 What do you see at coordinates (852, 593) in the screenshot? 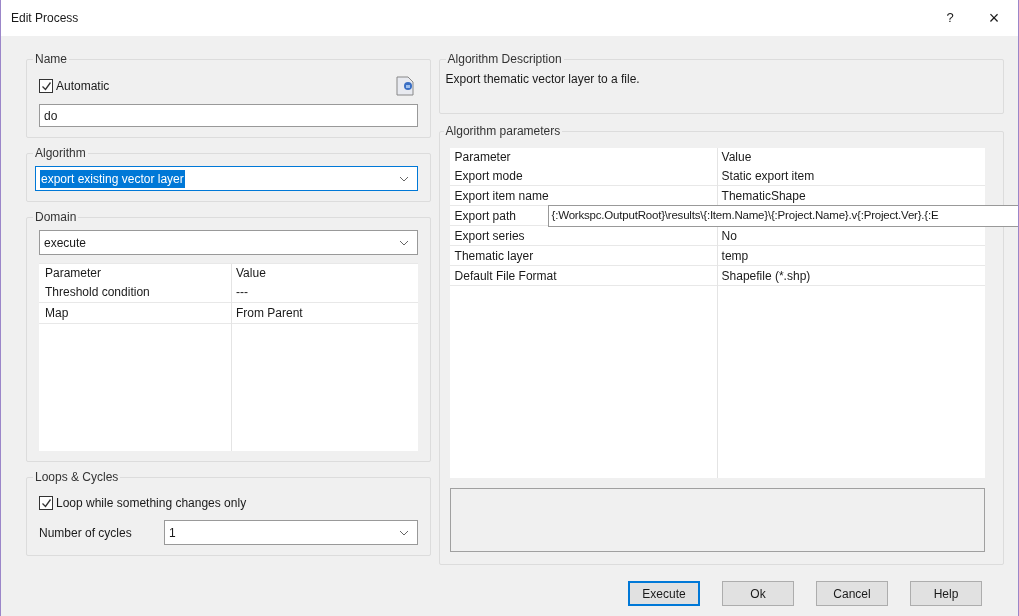
I see `dialog-button: Cancel` at bounding box center [852, 593].